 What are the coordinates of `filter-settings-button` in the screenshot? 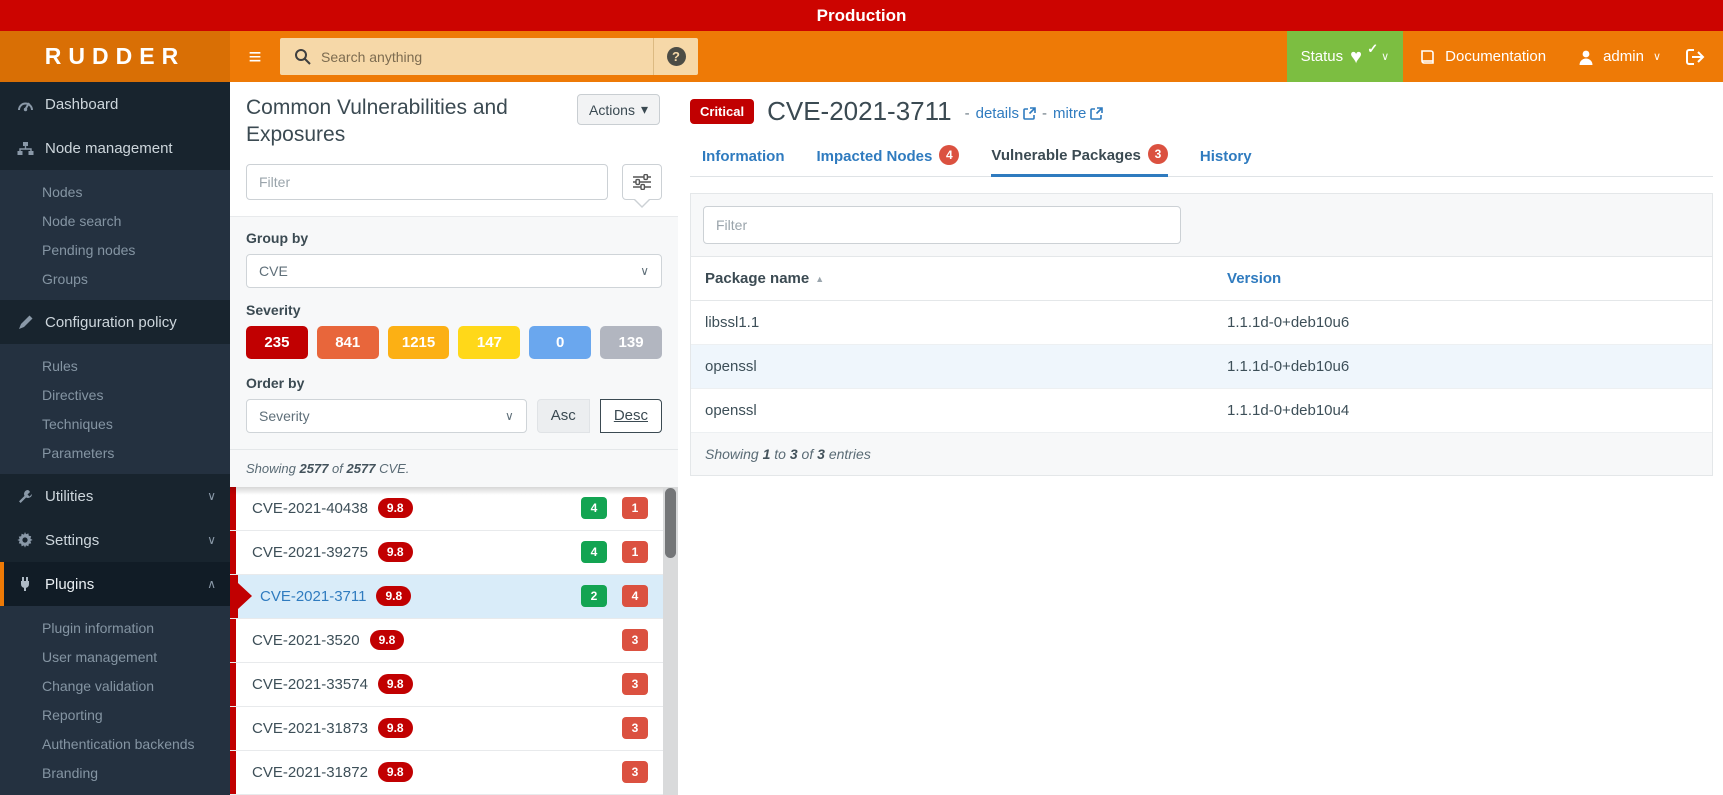 It's located at (642, 181).